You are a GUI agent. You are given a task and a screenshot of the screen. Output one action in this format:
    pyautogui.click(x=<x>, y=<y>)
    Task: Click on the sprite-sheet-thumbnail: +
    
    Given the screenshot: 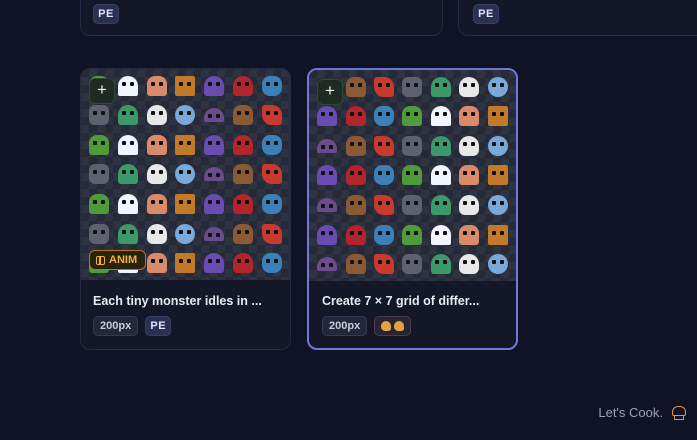 What is the action you would take?
    pyautogui.click(x=412, y=175)
    